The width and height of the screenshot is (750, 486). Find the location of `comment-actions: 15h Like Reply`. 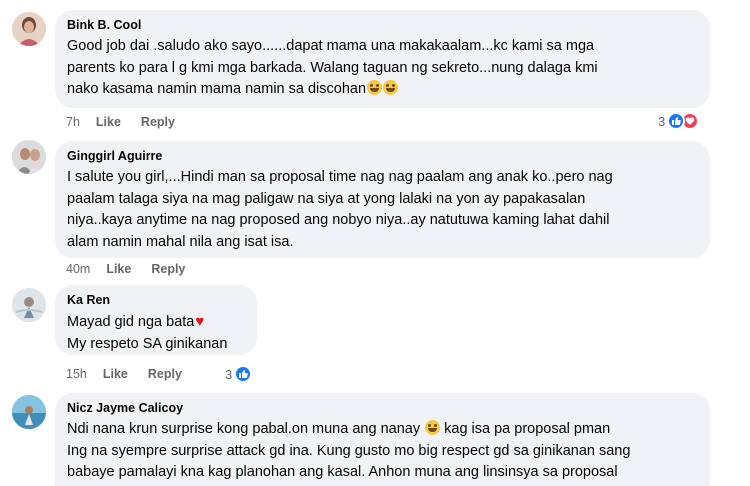

comment-actions: 15h Like Reply is located at coordinates (134, 374).